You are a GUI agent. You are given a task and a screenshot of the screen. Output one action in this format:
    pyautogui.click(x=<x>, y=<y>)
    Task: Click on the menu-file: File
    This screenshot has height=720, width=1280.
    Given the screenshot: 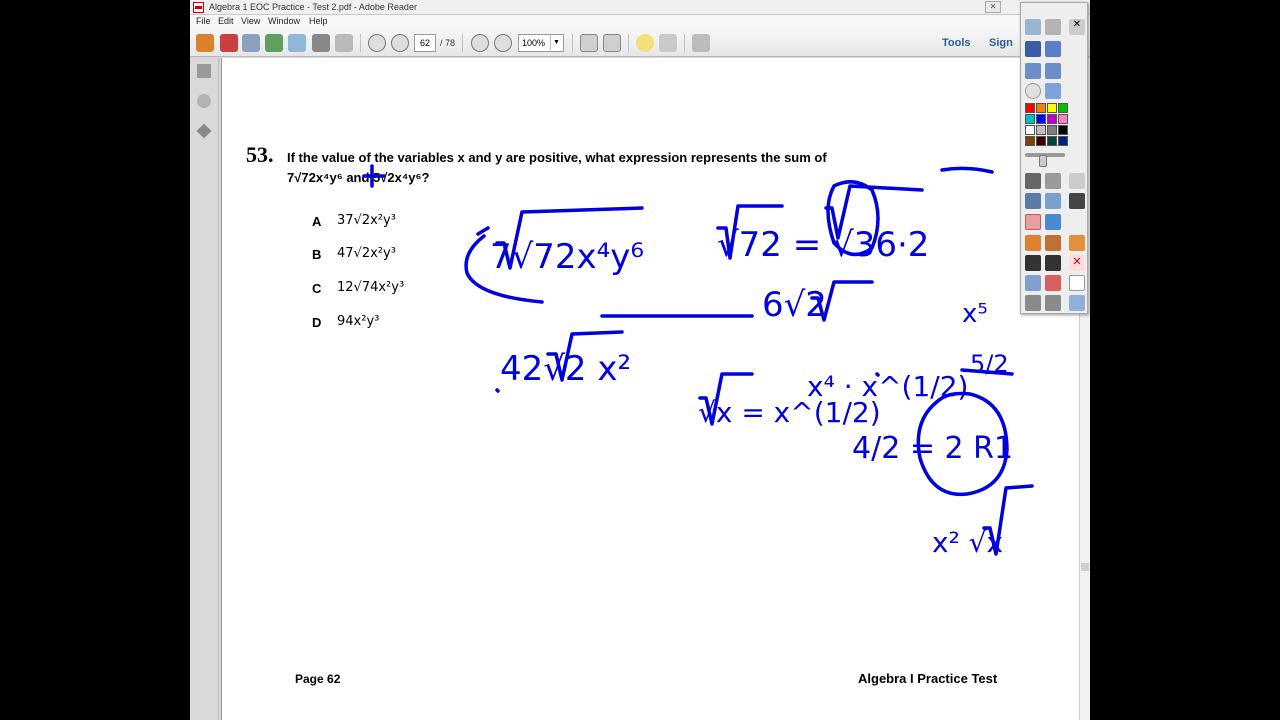 What is the action you would take?
    pyautogui.click(x=203, y=21)
    